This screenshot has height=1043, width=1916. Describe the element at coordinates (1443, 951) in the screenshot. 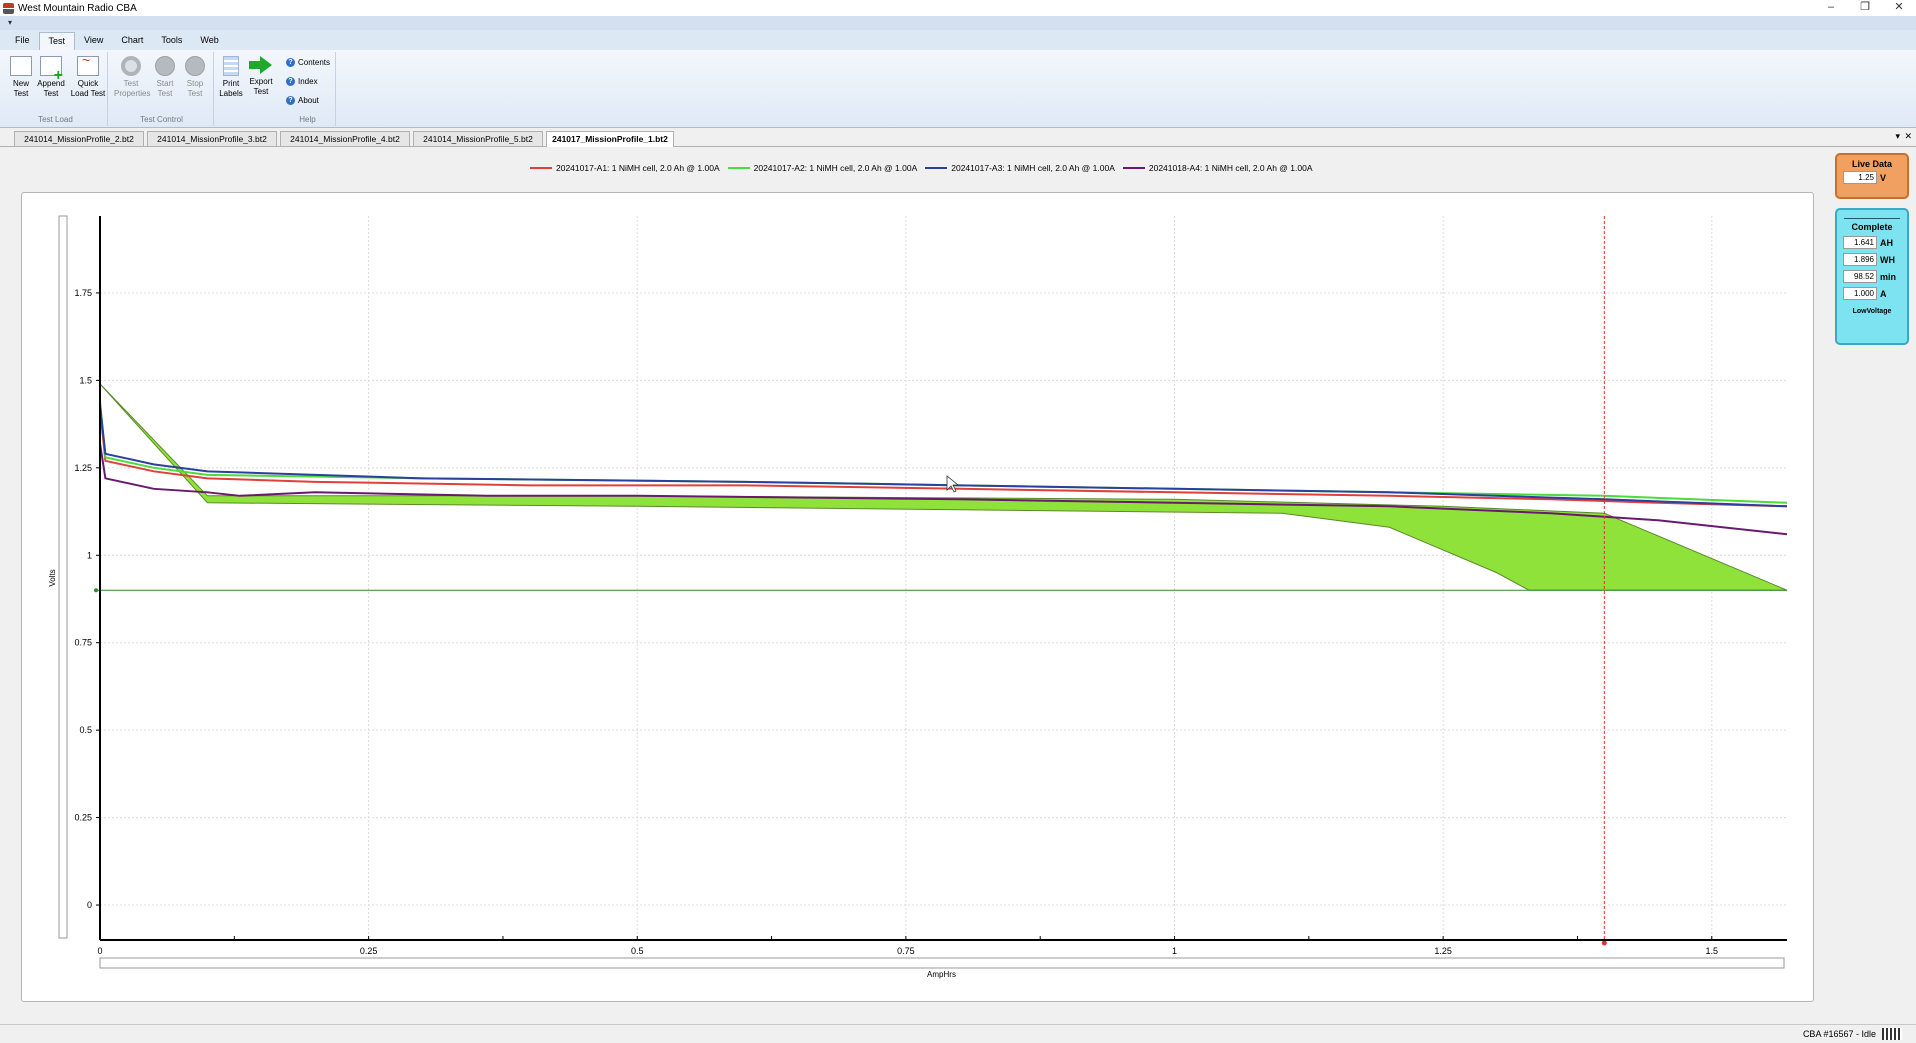

I see `x-tick-label: 1.25` at that location.